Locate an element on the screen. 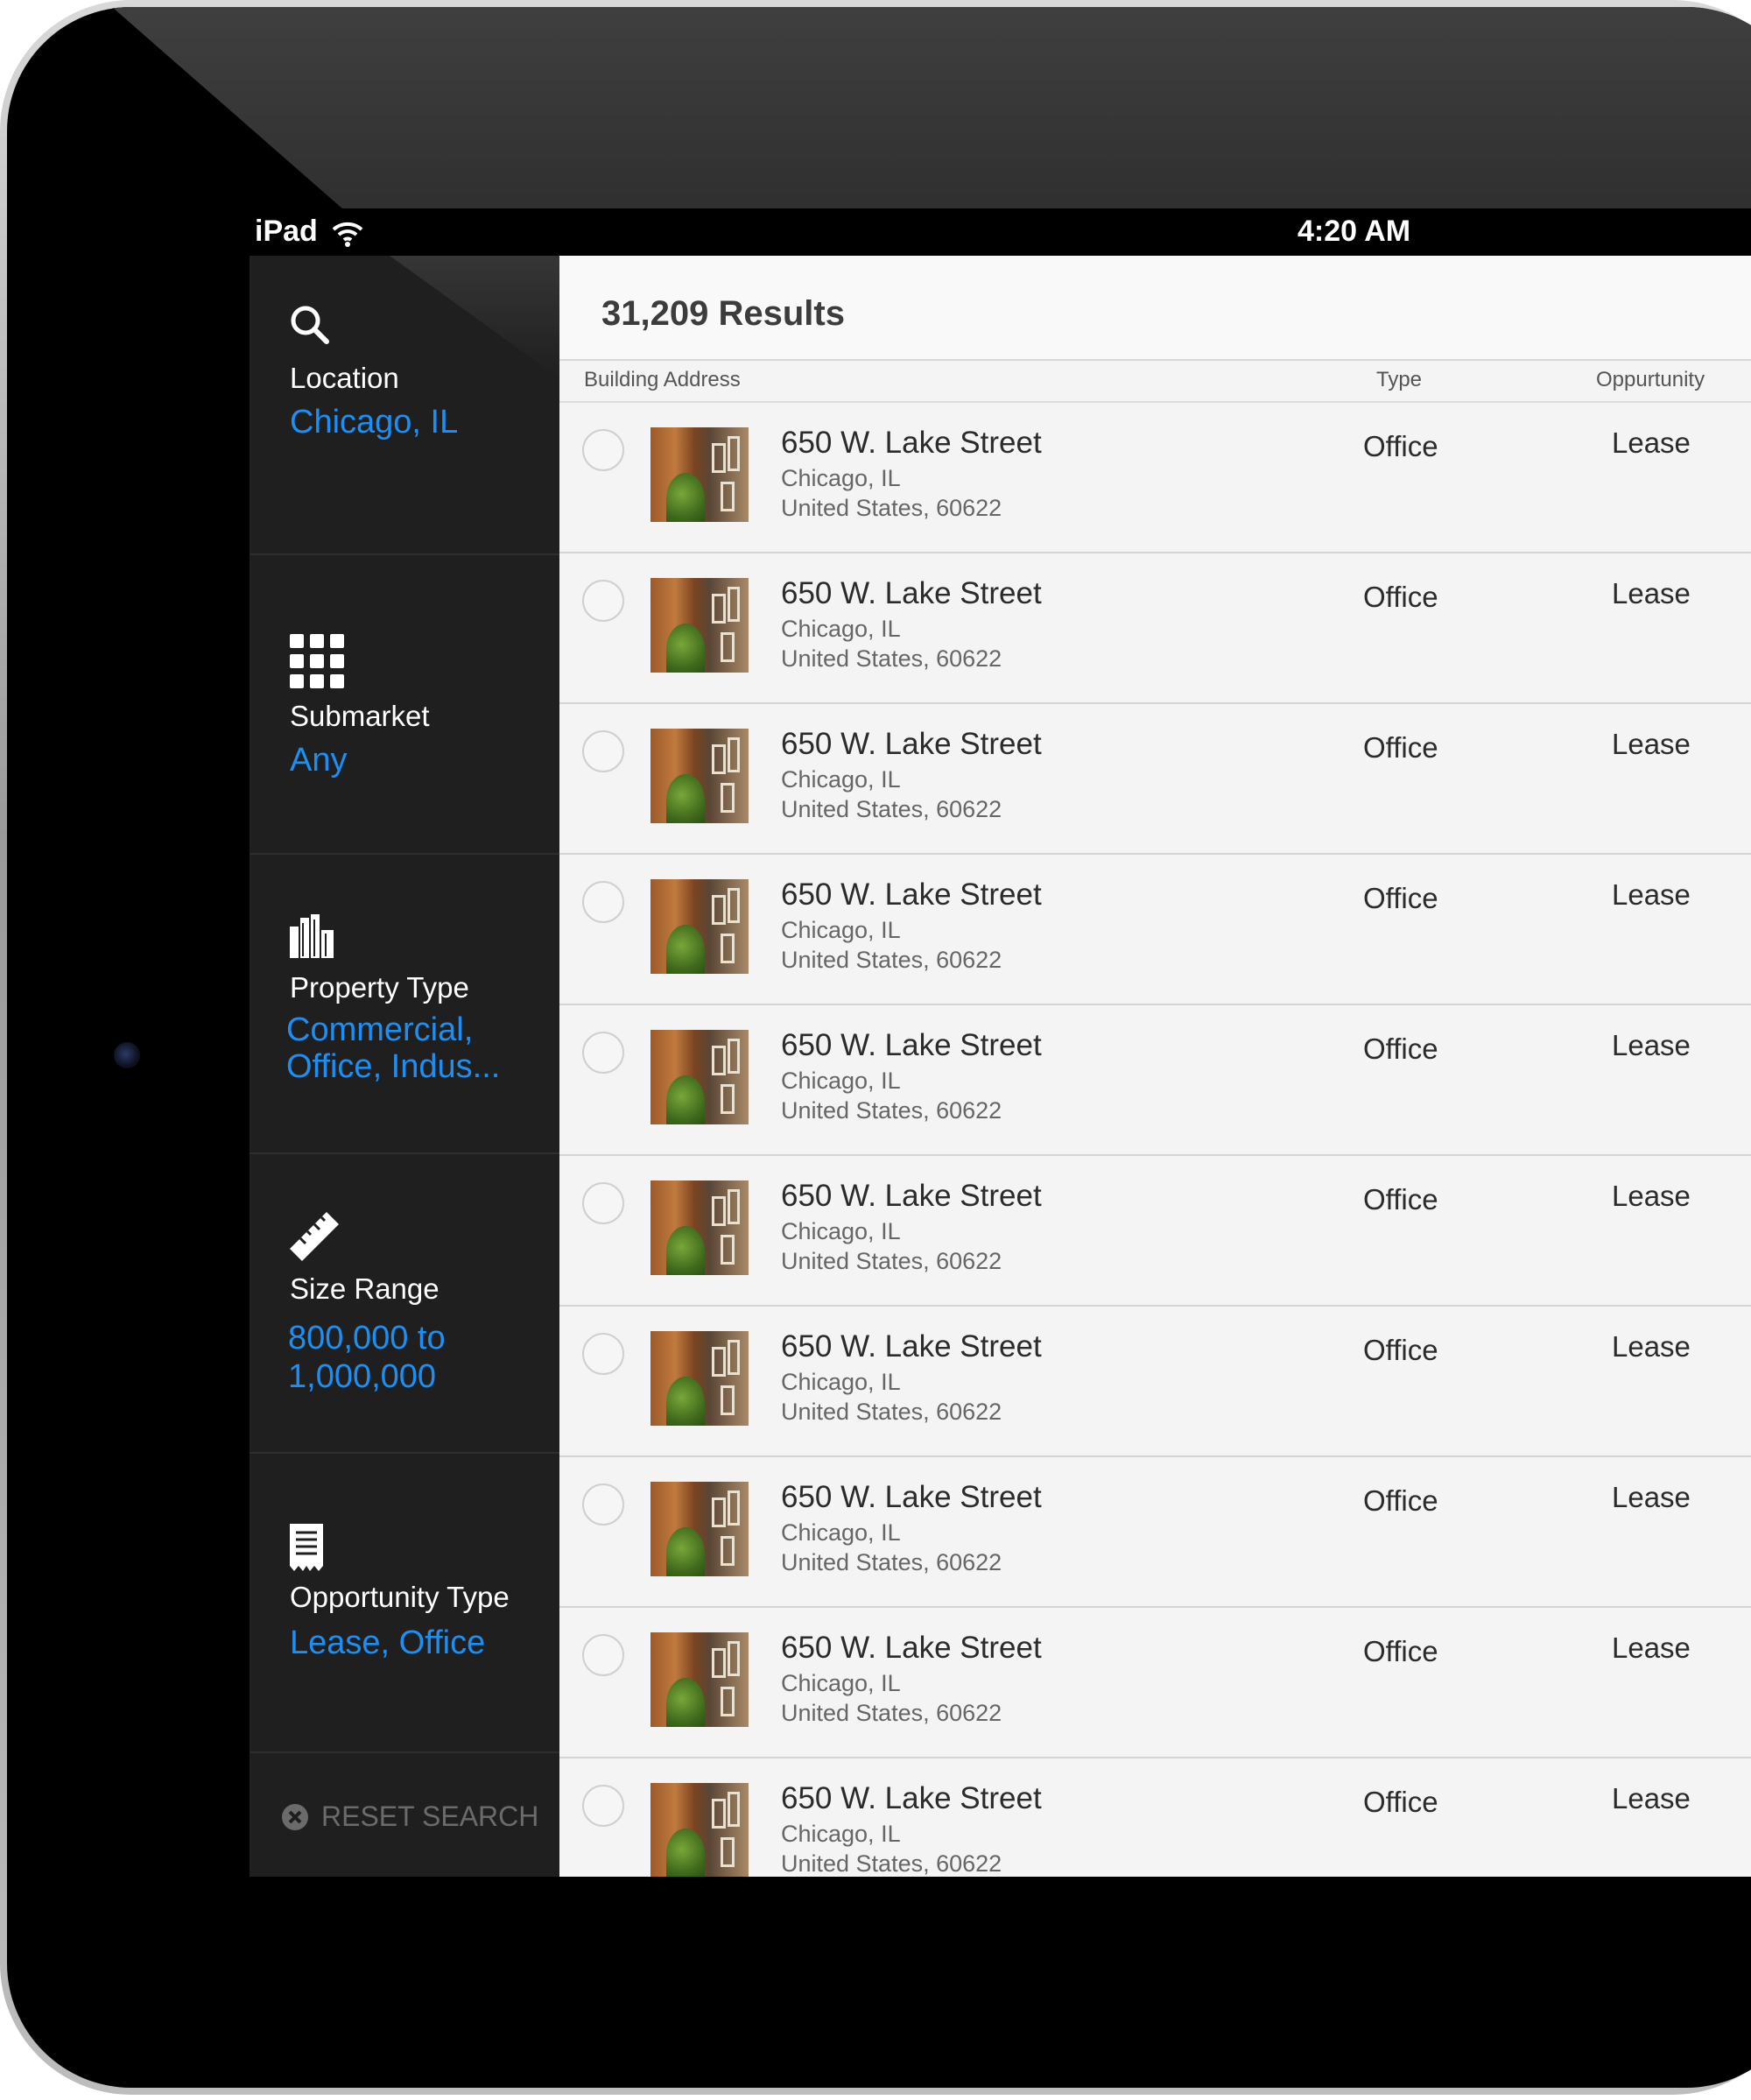 Image resolution: width=1751 pixels, height=2100 pixels. filter-opportunity-type-value: Lease, Office is located at coordinates (388, 1643).